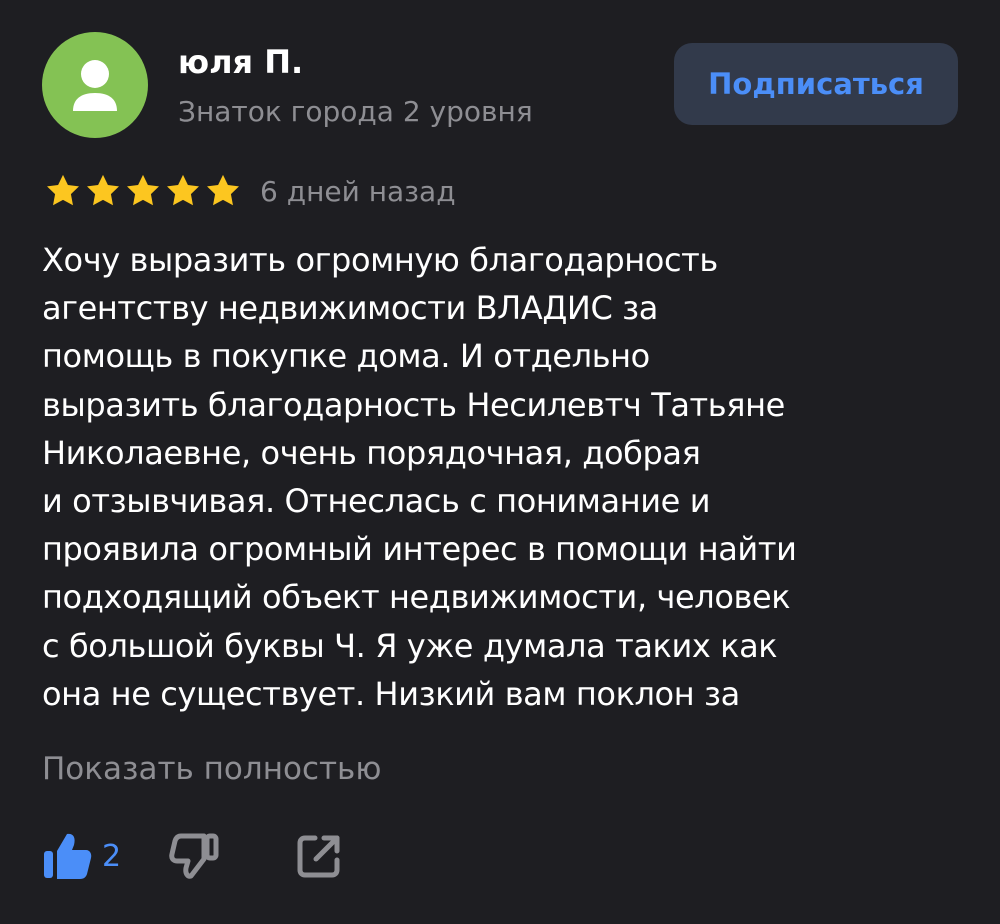 This screenshot has height=924, width=1000. What do you see at coordinates (816, 84) in the screenshot?
I see `subscribe-button: Подписаться` at bounding box center [816, 84].